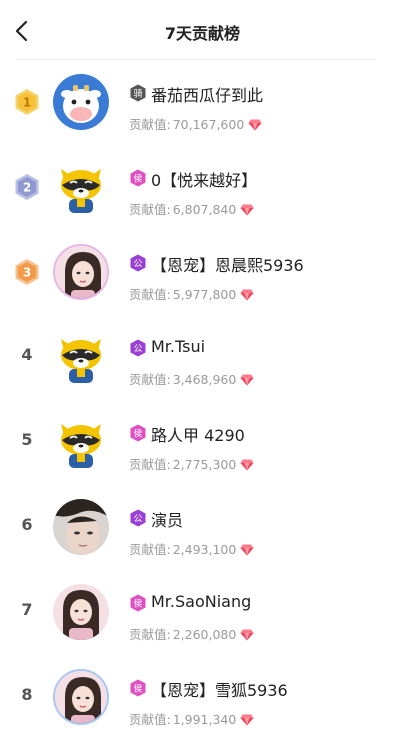  I want to click on contribution-value: 贡献值: 2,775,300, so click(191, 464).